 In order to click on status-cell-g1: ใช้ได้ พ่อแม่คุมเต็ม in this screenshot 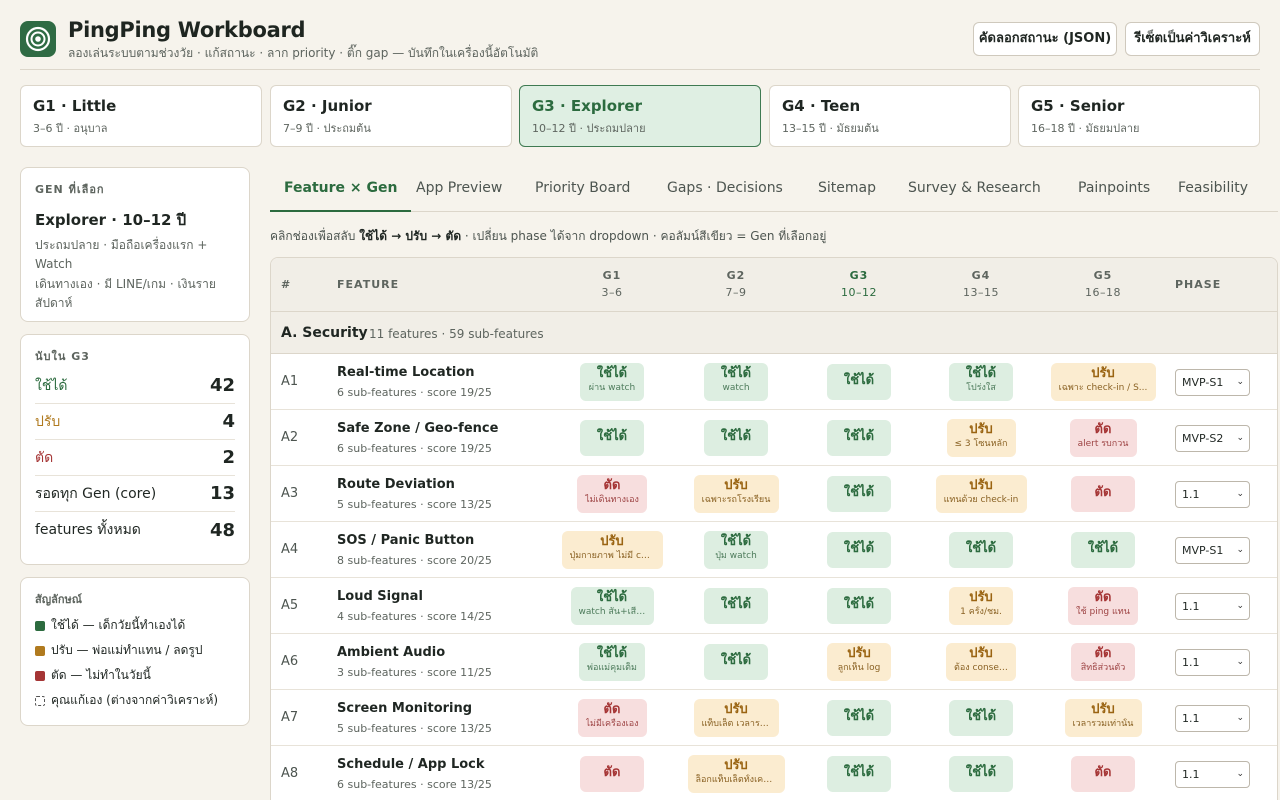, I will do `click(612, 662)`.